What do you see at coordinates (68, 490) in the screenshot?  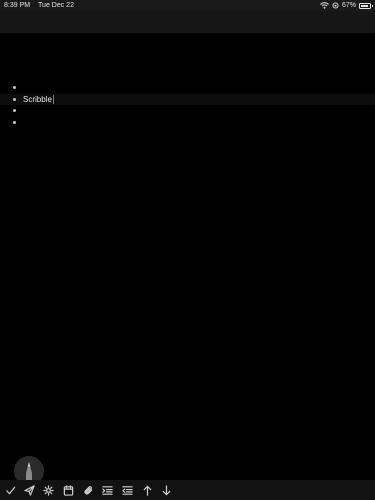 I see `calendar-icon` at bounding box center [68, 490].